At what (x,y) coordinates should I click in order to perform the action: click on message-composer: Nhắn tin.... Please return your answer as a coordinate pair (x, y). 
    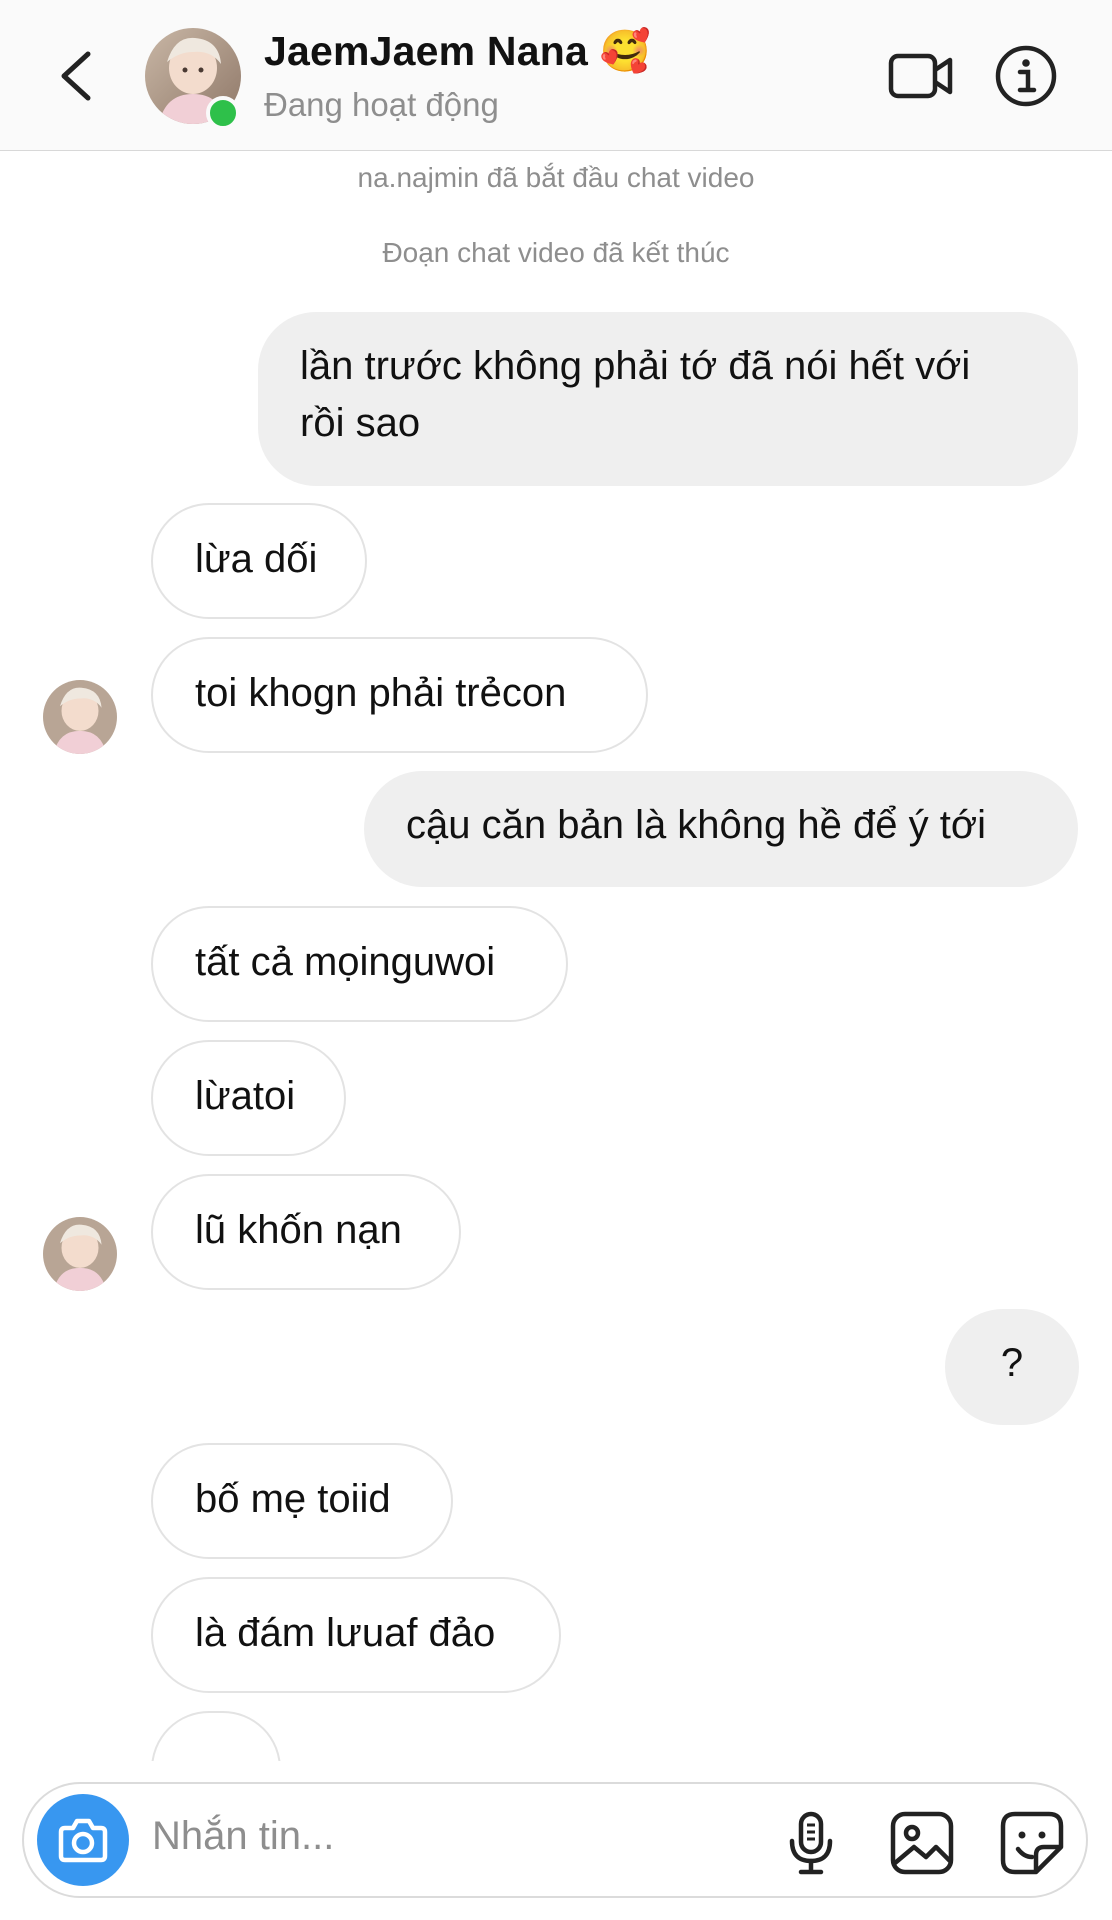
    Looking at the image, I should click on (555, 1840).